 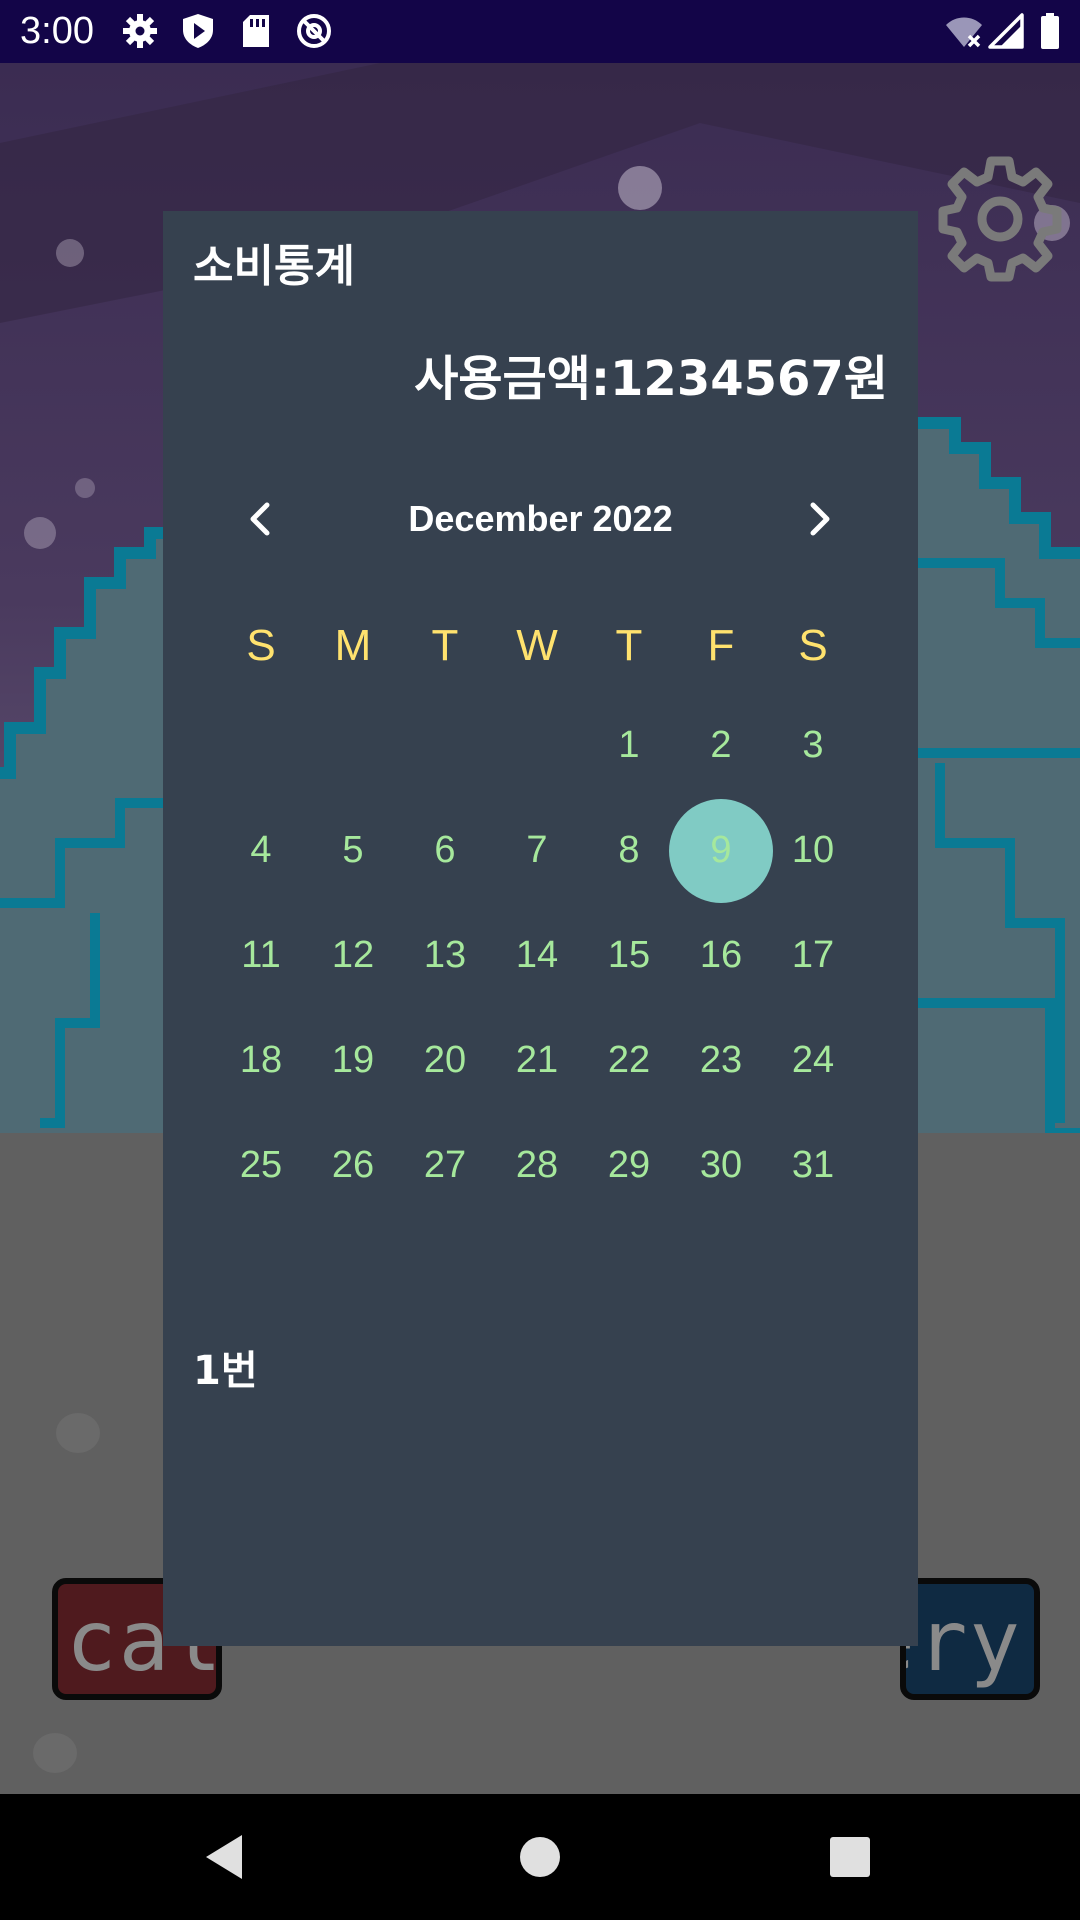 I want to click on recents-square-icon, so click(x=850, y=1857).